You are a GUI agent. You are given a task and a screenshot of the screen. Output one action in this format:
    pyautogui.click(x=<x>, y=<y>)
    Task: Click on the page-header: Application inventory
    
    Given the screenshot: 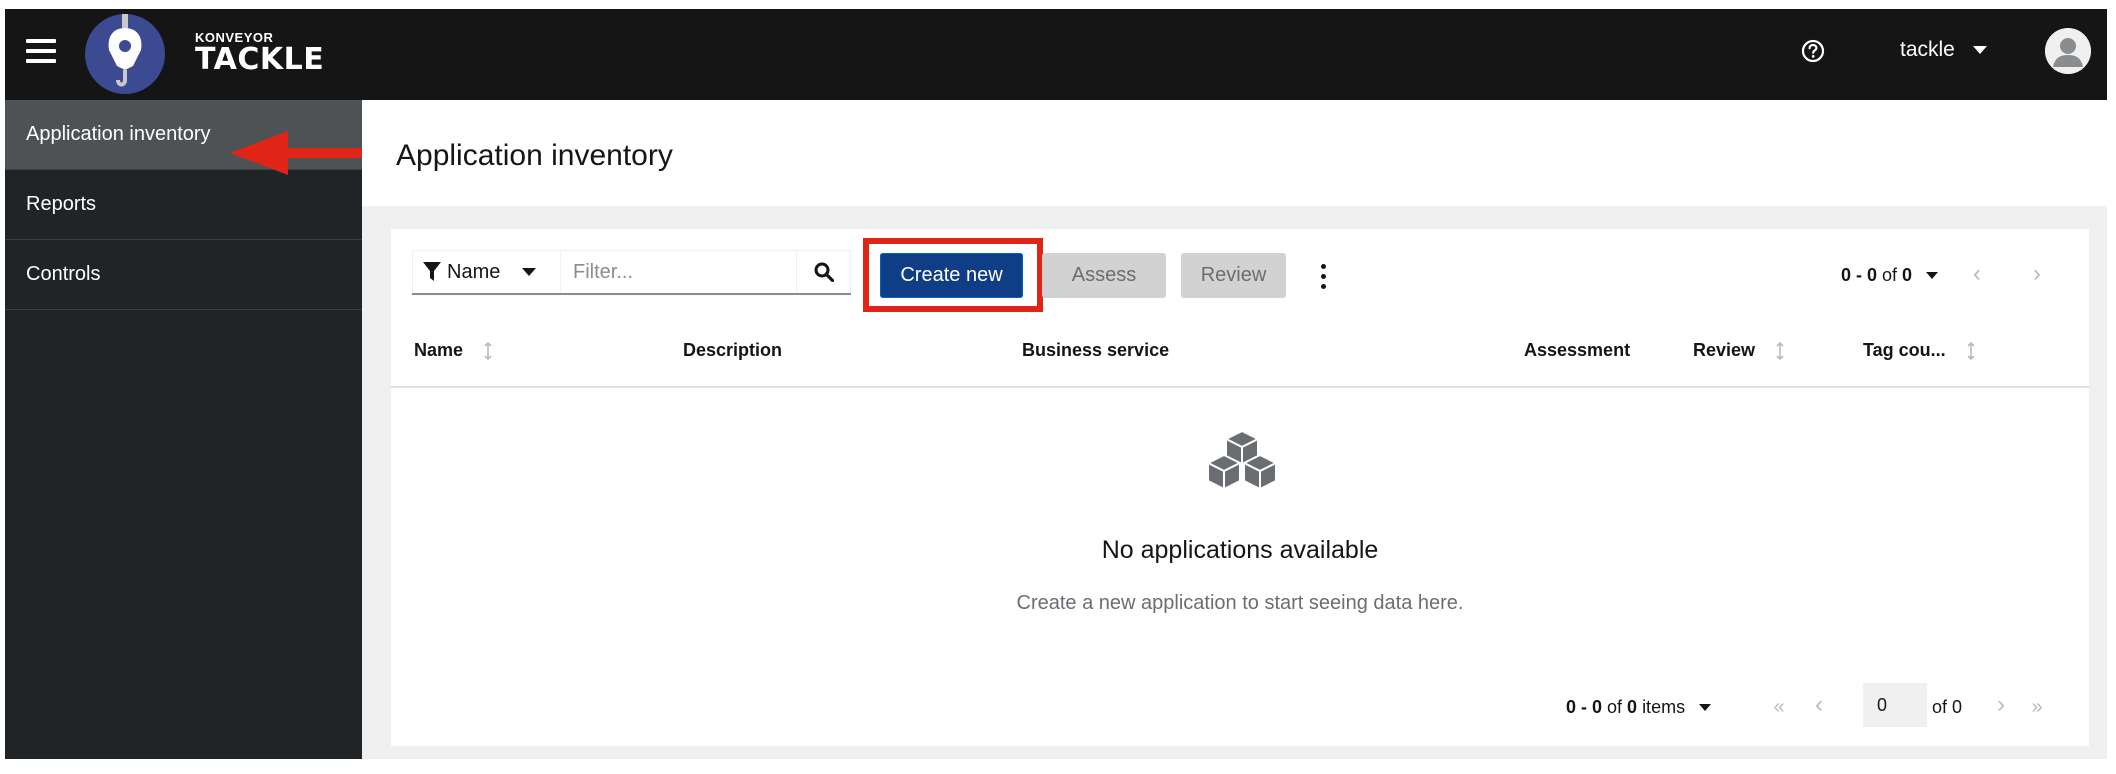 What is the action you would take?
    pyautogui.click(x=1234, y=153)
    